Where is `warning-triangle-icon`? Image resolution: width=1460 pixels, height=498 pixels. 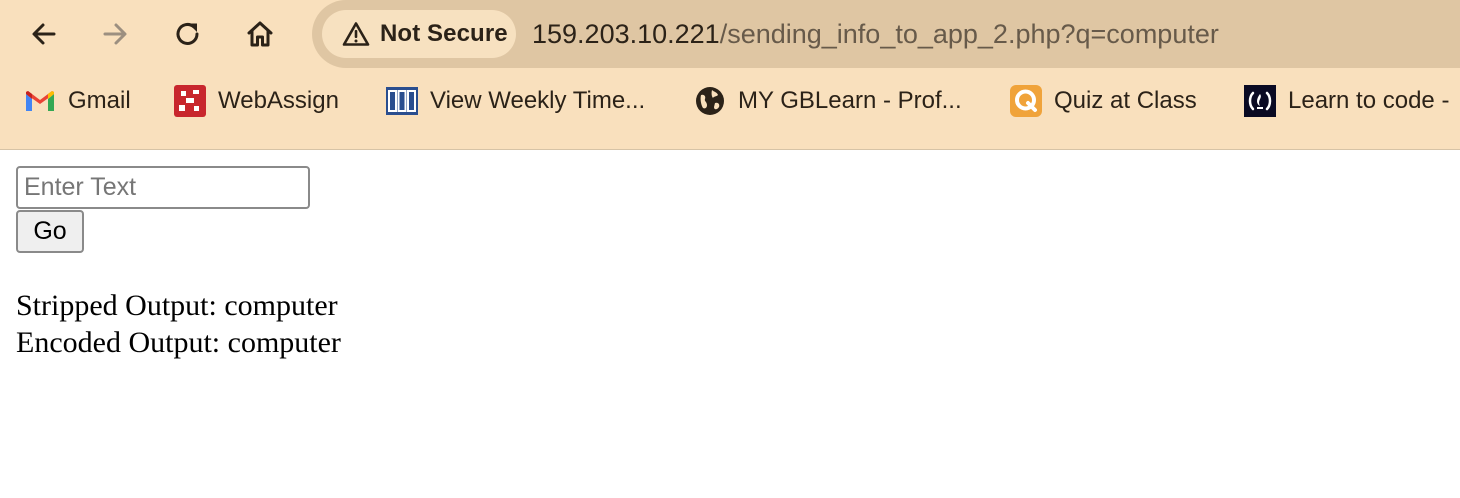 warning-triangle-icon is located at coordinates (356, 34).